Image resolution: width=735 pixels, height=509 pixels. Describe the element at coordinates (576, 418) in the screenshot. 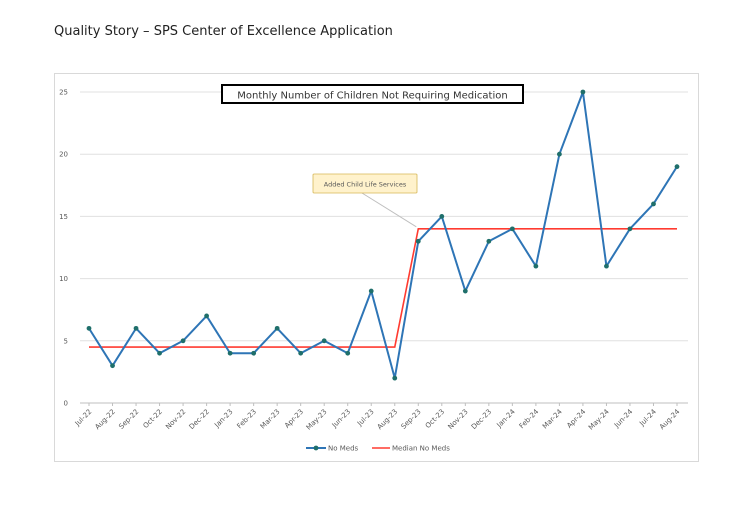

I see `x-tick-label: Apr-24` at that location.